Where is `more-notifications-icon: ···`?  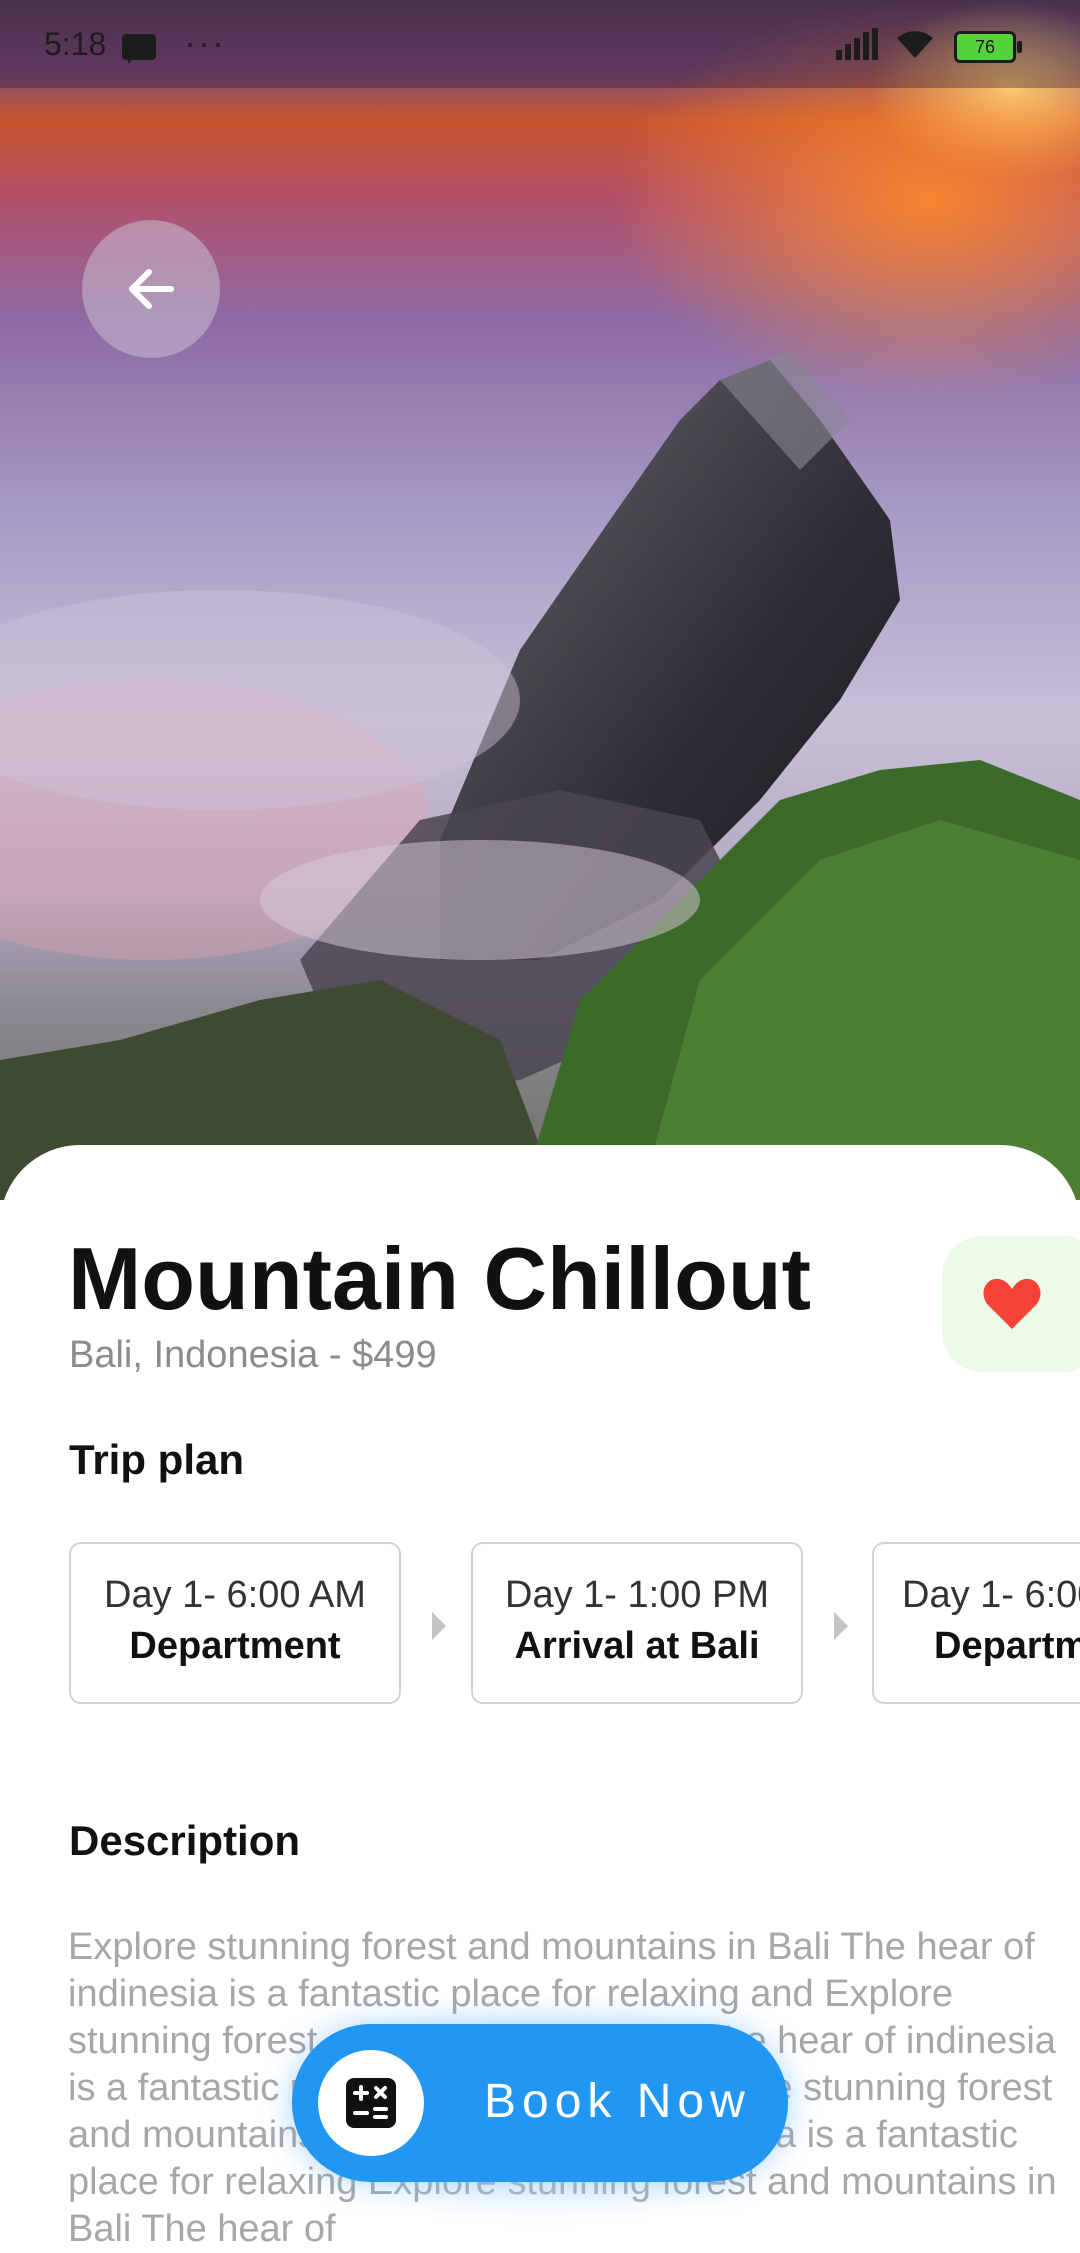 more-notifications-icon: ··· is located at coordinates (205, 42).